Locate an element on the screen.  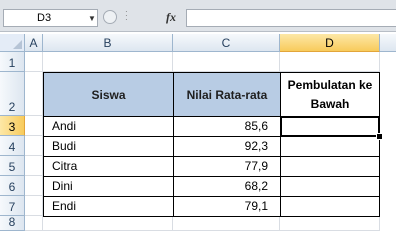
cell-d7 is located at coordinates (330, 206).